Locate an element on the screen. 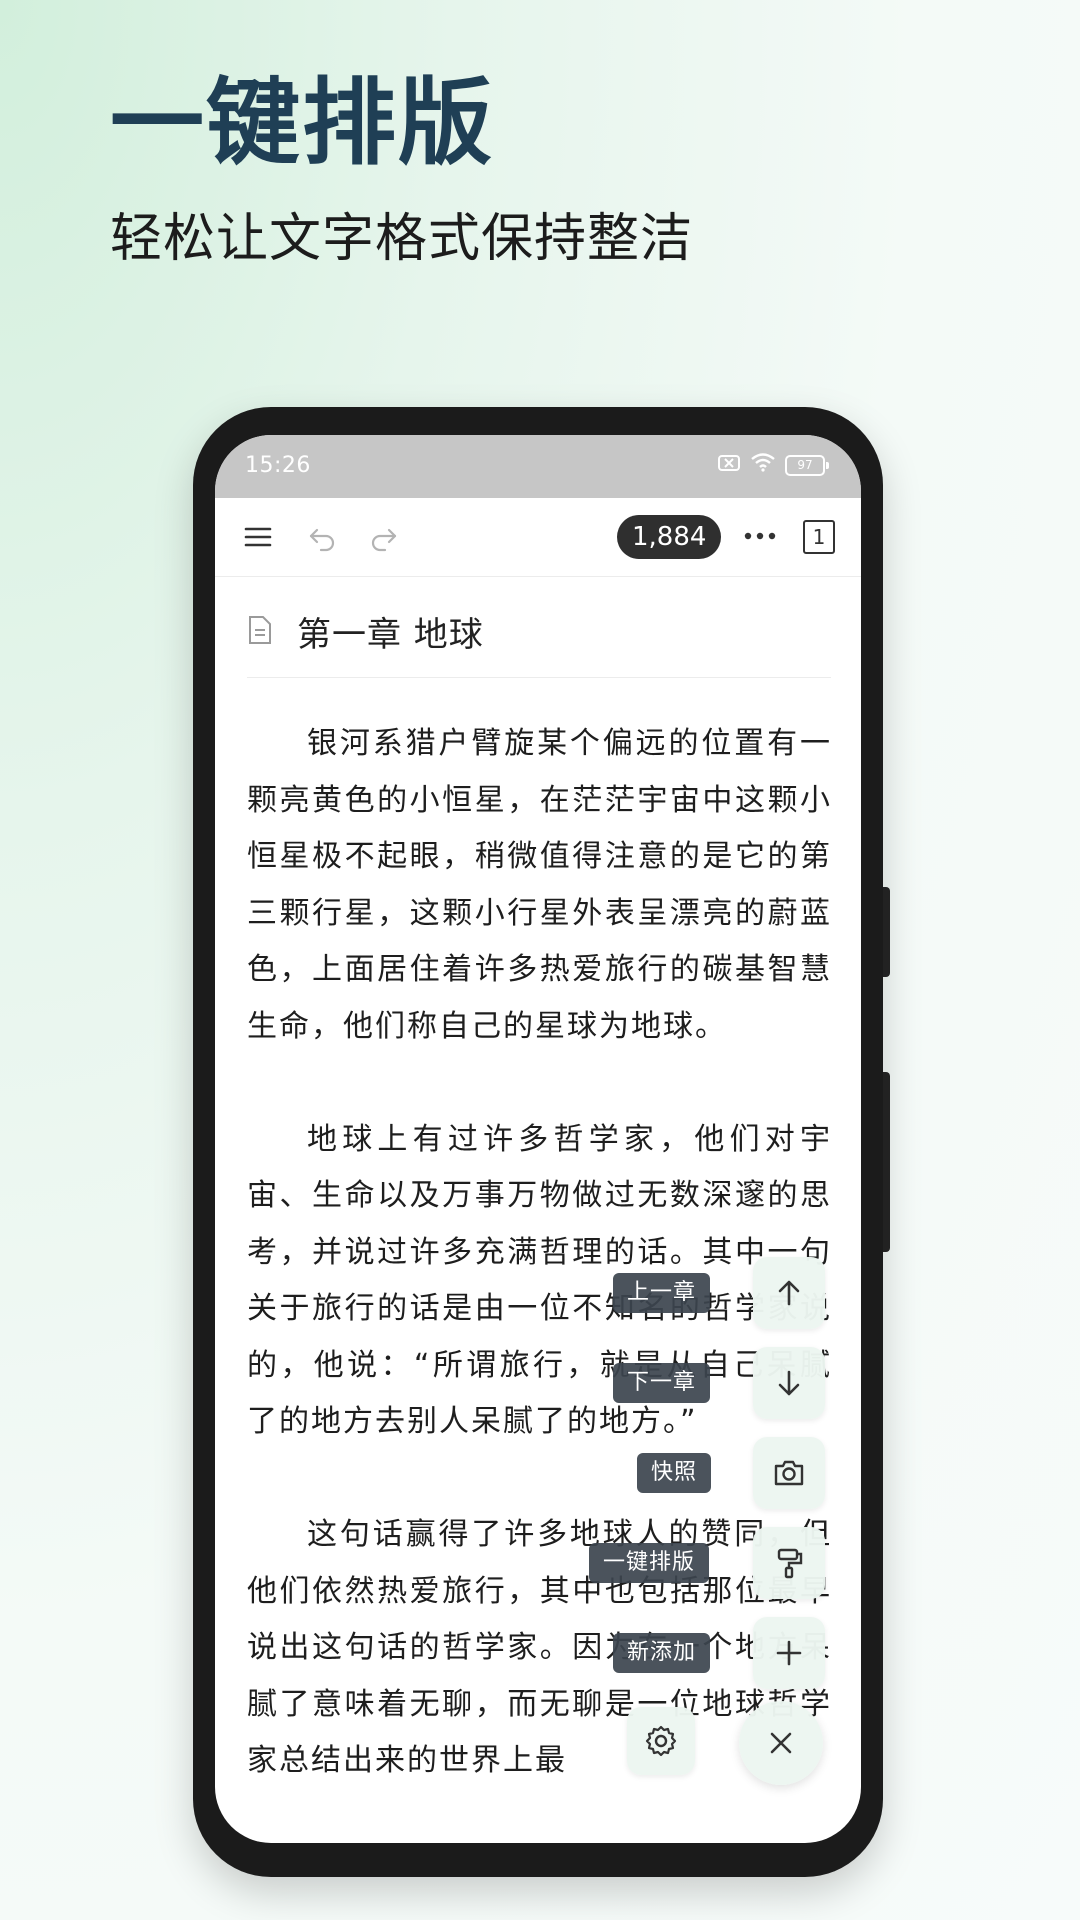 Image resolution: width=1080 pixels, height=1920 pixels. wifi-icon is located at coordinates (763, 465).